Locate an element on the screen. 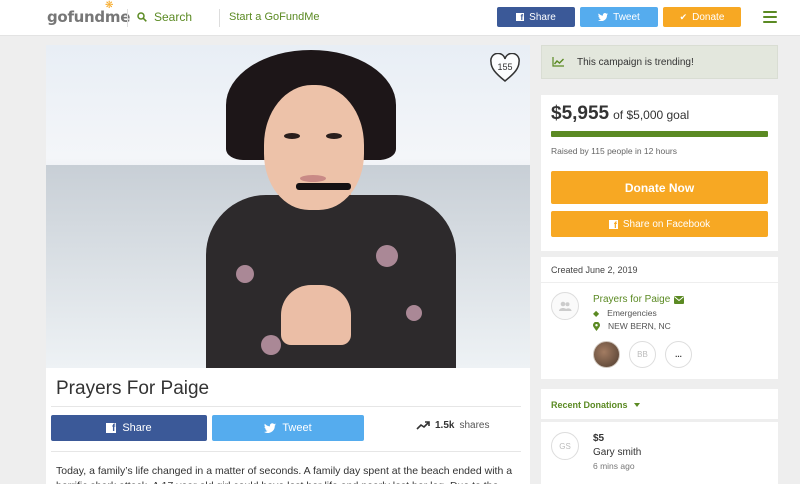 Image resolution: width=800 pixels, height=484 pixels. category-row: ◆ Emergencies is located at coordinates (625, 313).